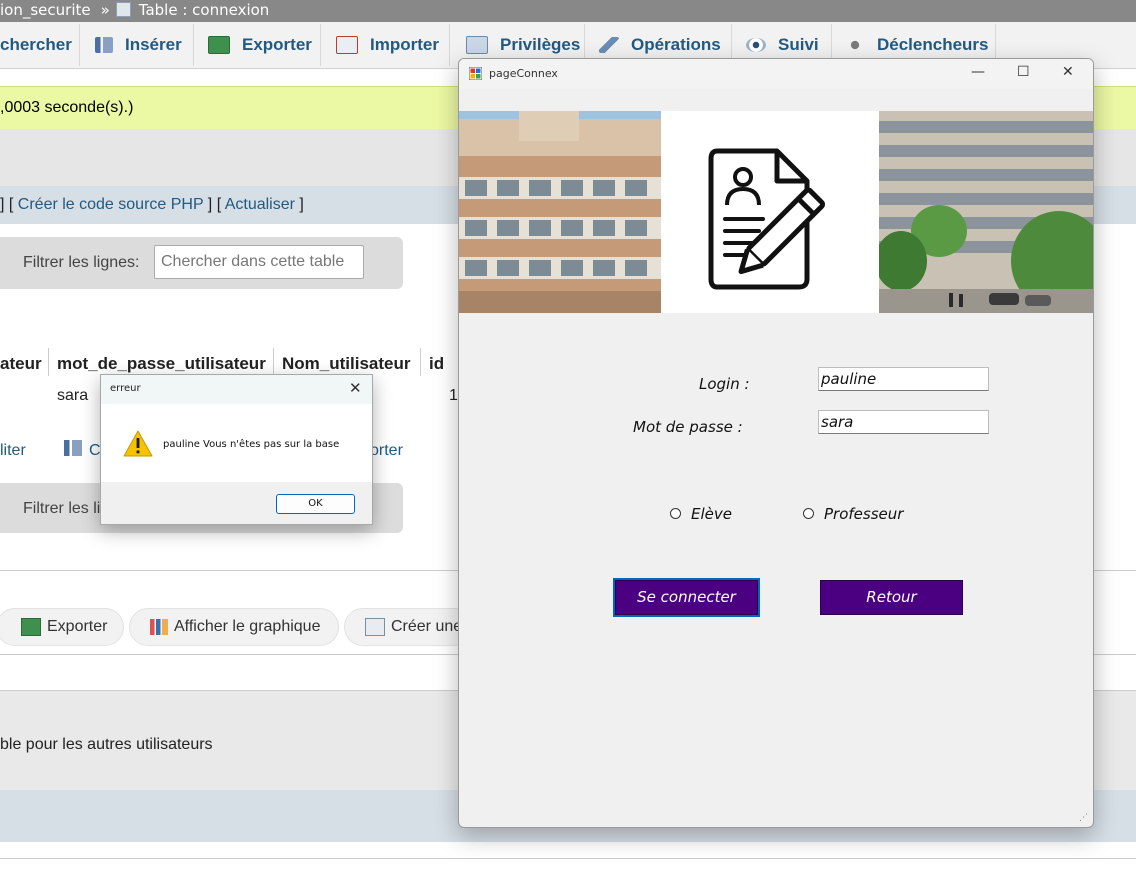 The image size is (1136, 882). I want to click on column-header-user: ateur, so click(21, 364).